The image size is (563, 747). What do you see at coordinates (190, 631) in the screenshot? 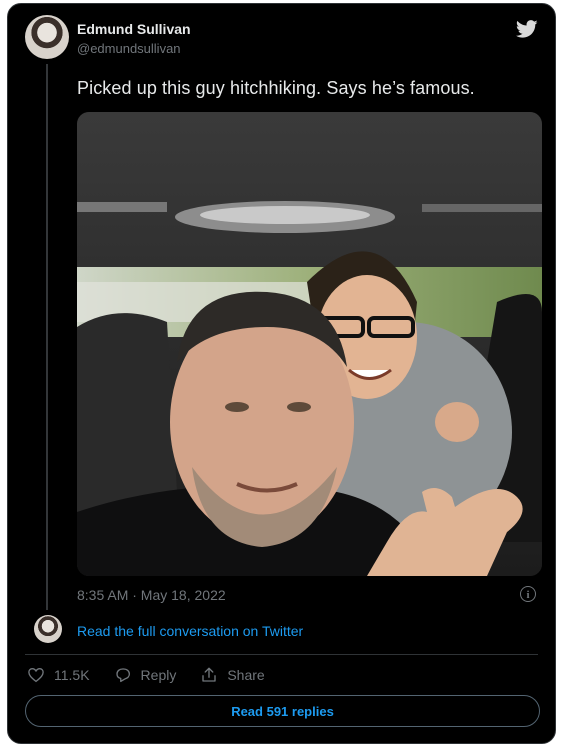
I see `read-conversation-link: Read the full conversation on Twitter` at bounding box center [190, 631].